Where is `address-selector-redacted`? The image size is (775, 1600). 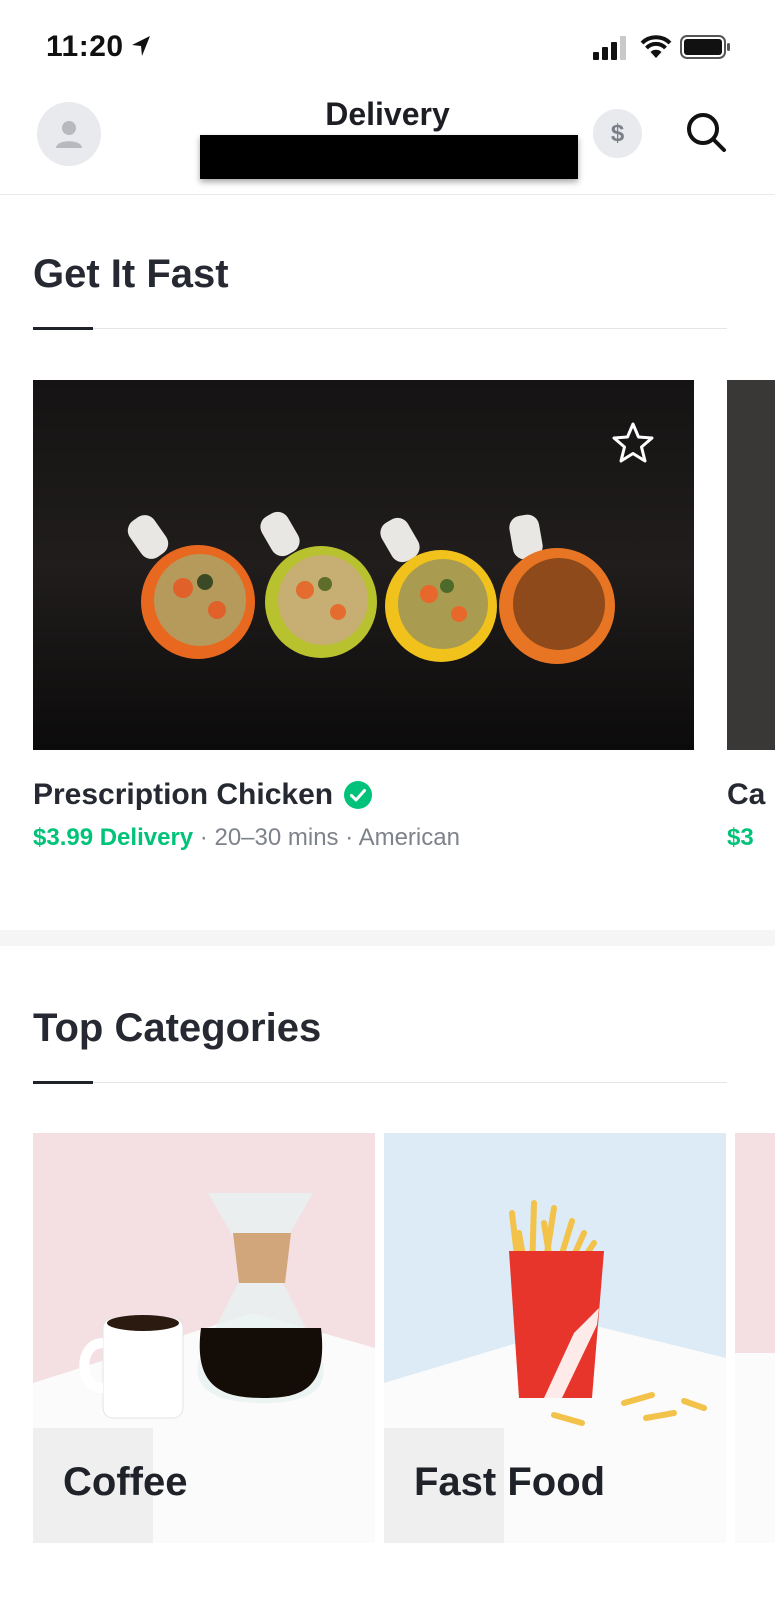 address-selector-redacted is located at coordinates (389, 157).